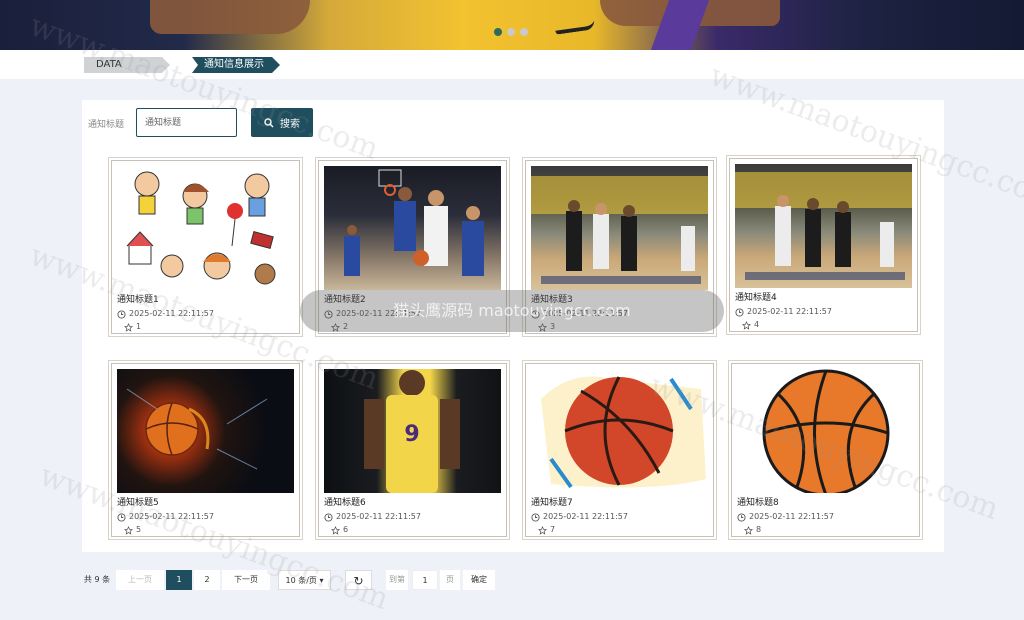  What do you see at coordinates (186, 122) in the screenshot?
I see `search-input` at bounding box center [186, 122].